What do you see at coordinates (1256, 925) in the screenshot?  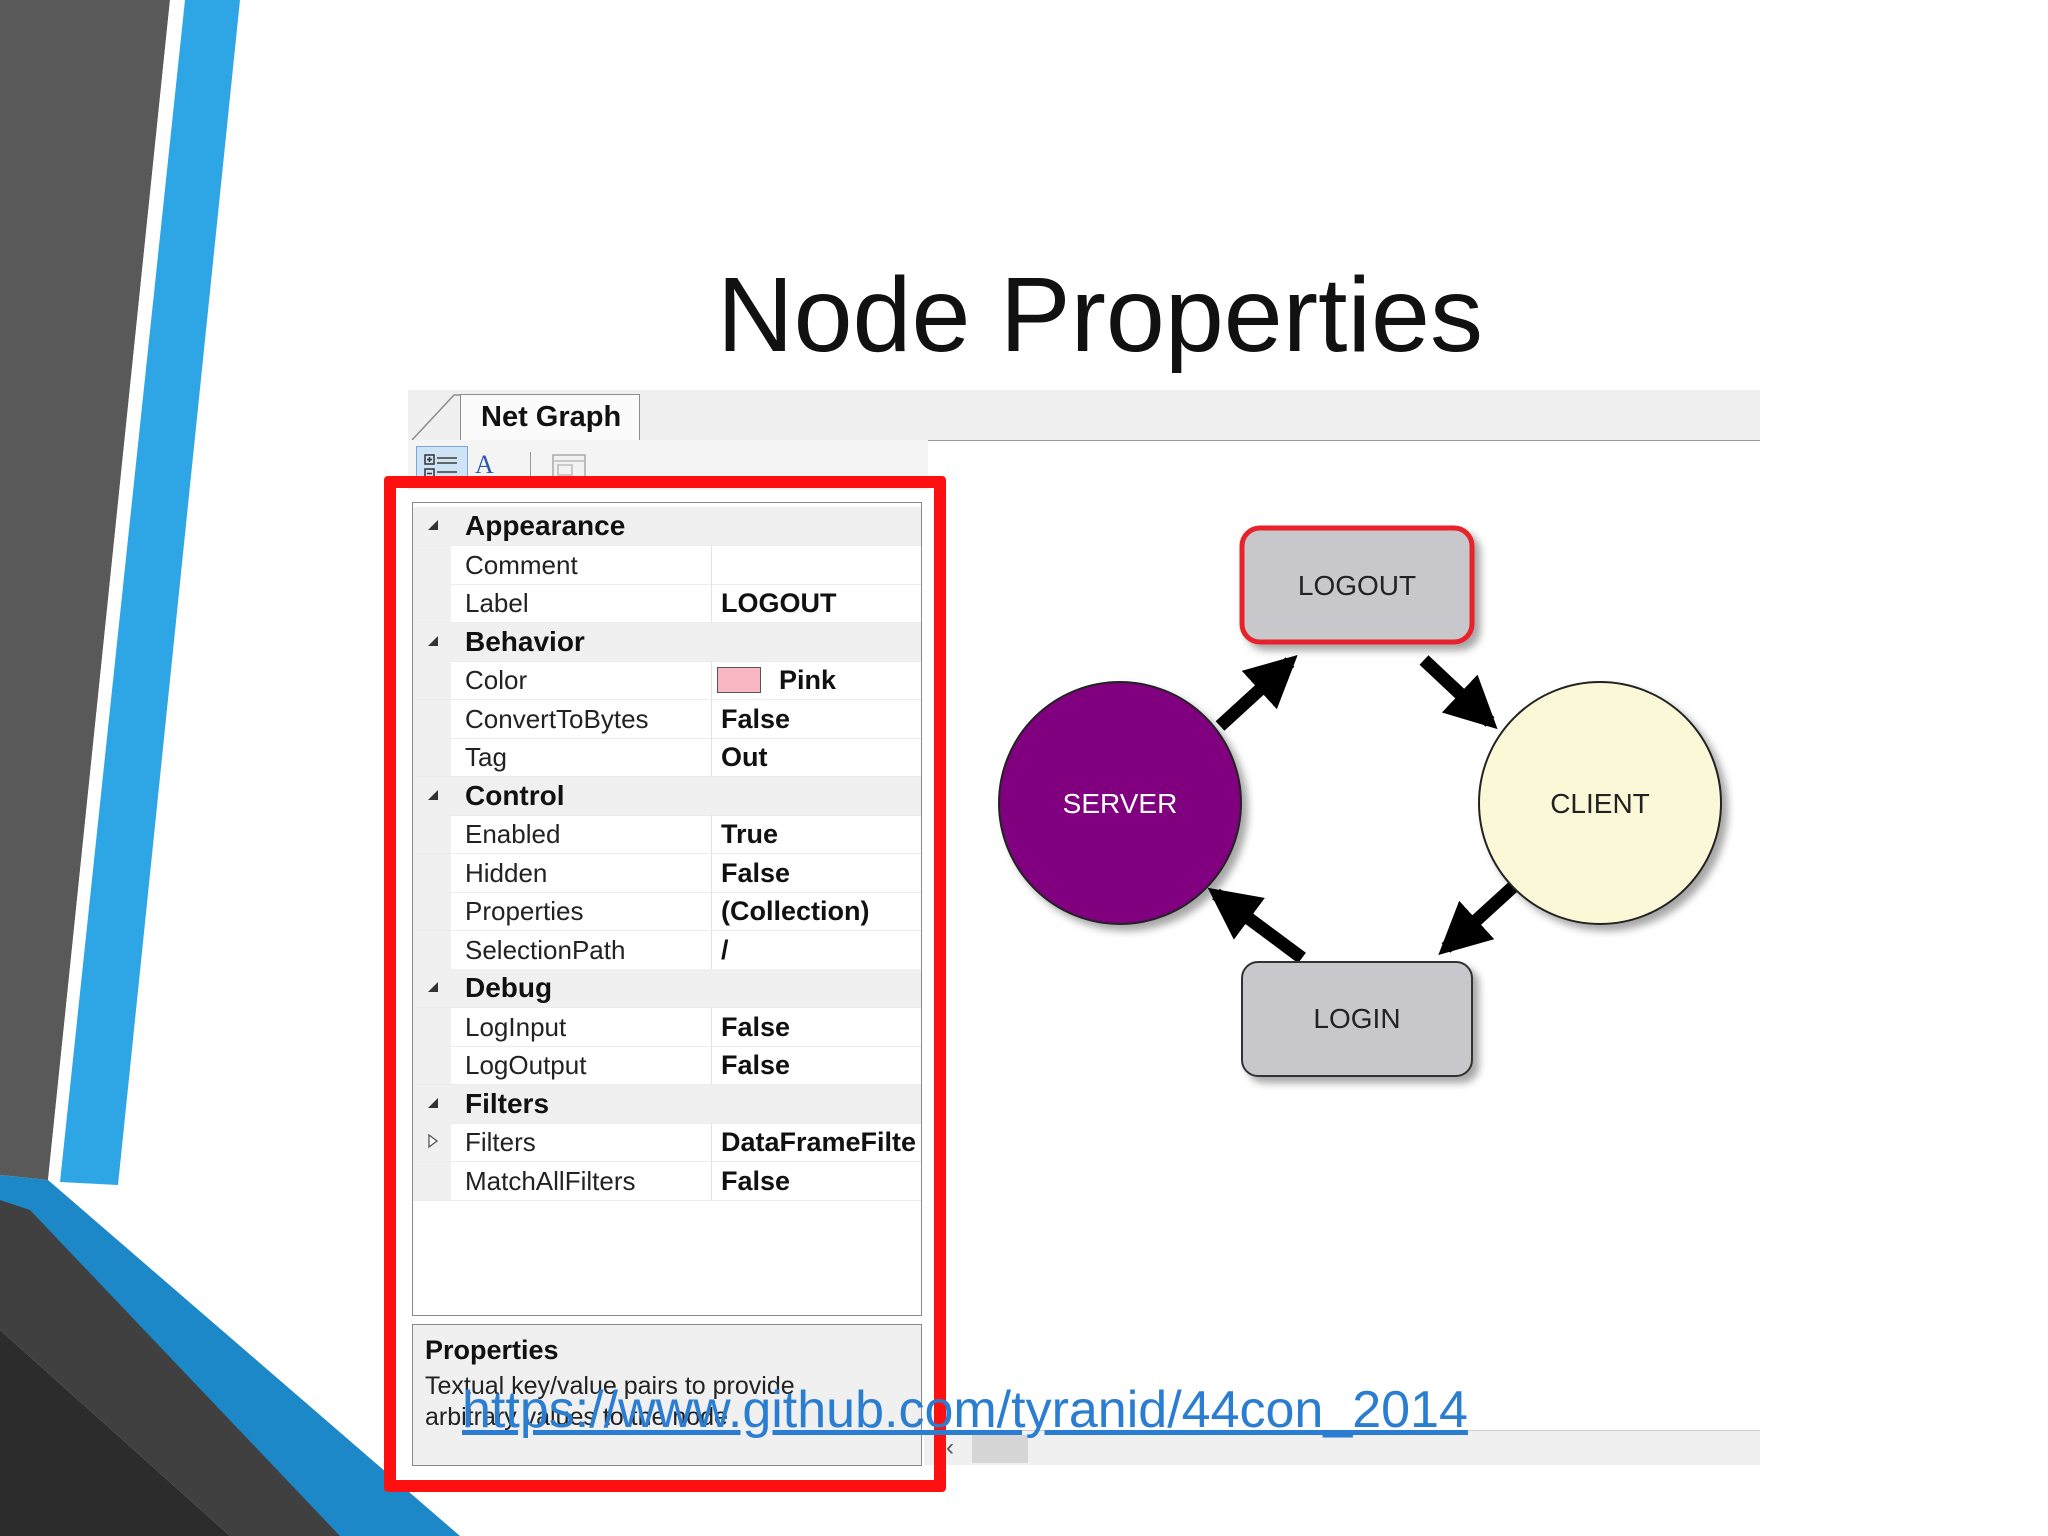 I see `edge-login-server` at bounding box center [1256, 925].